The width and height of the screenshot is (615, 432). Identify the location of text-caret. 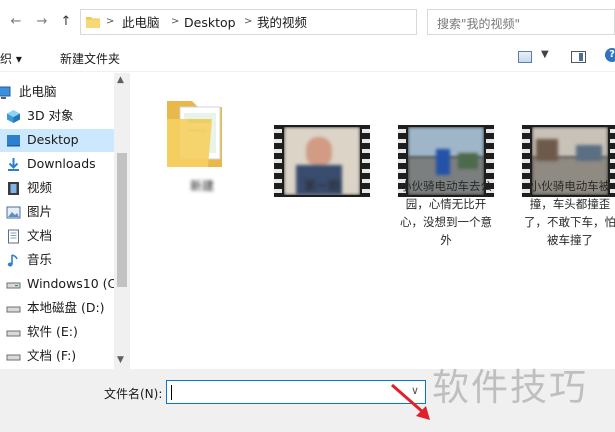
(171, 392).